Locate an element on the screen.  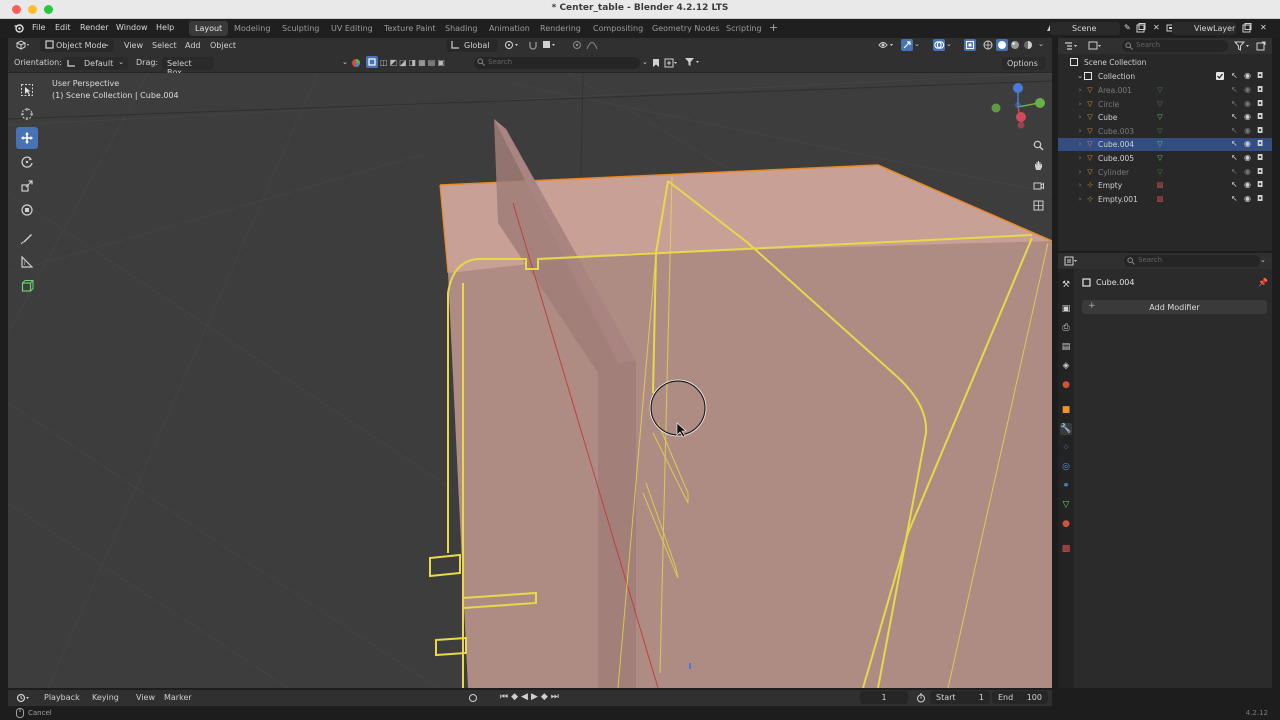
outliner-row-object: › ▽ Cube.005 ▽ ↖ ◉ ◘ is located at coordinates (1165, 158).